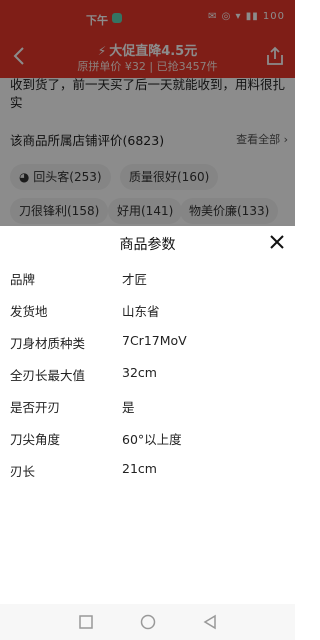 This screenshot has height=640, width=320. I want to click on system-nav-bar, so click(147, 622).